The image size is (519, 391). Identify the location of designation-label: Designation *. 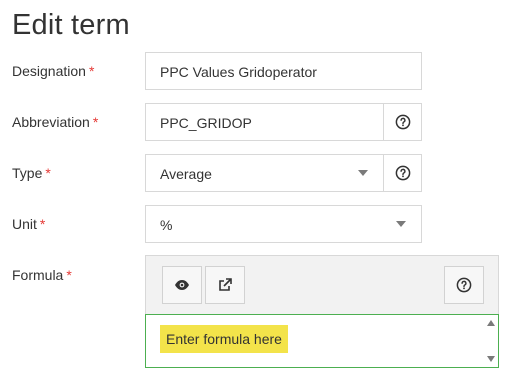
(53, 71).